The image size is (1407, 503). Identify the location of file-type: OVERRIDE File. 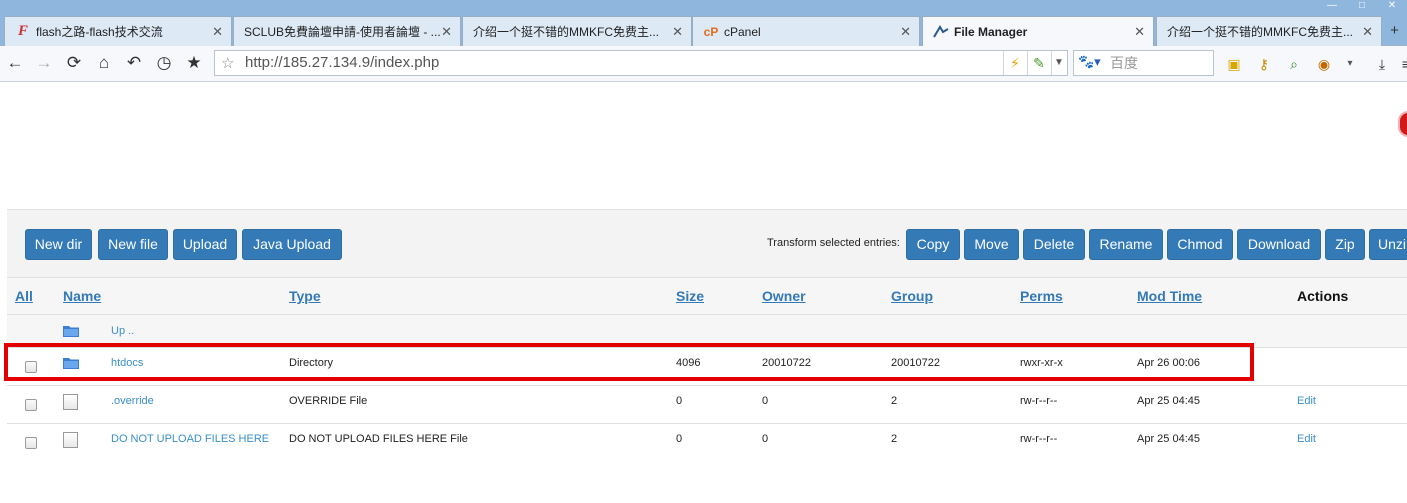
(328, 401).